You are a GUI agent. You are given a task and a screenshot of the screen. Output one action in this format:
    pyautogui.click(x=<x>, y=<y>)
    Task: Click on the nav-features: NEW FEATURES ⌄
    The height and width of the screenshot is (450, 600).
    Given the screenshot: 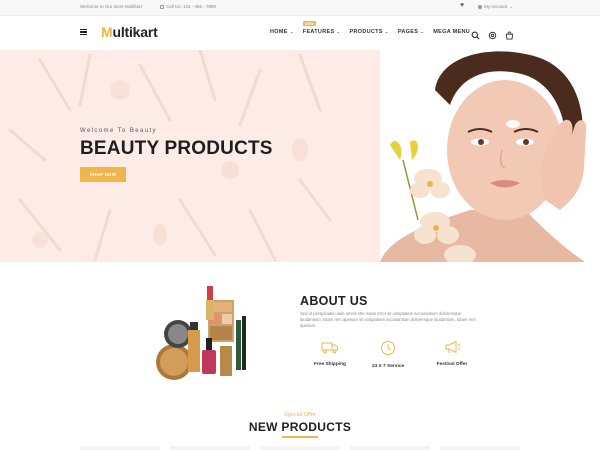 What is the action you would take?
    pyautogui.click(x=321, y=28)
    